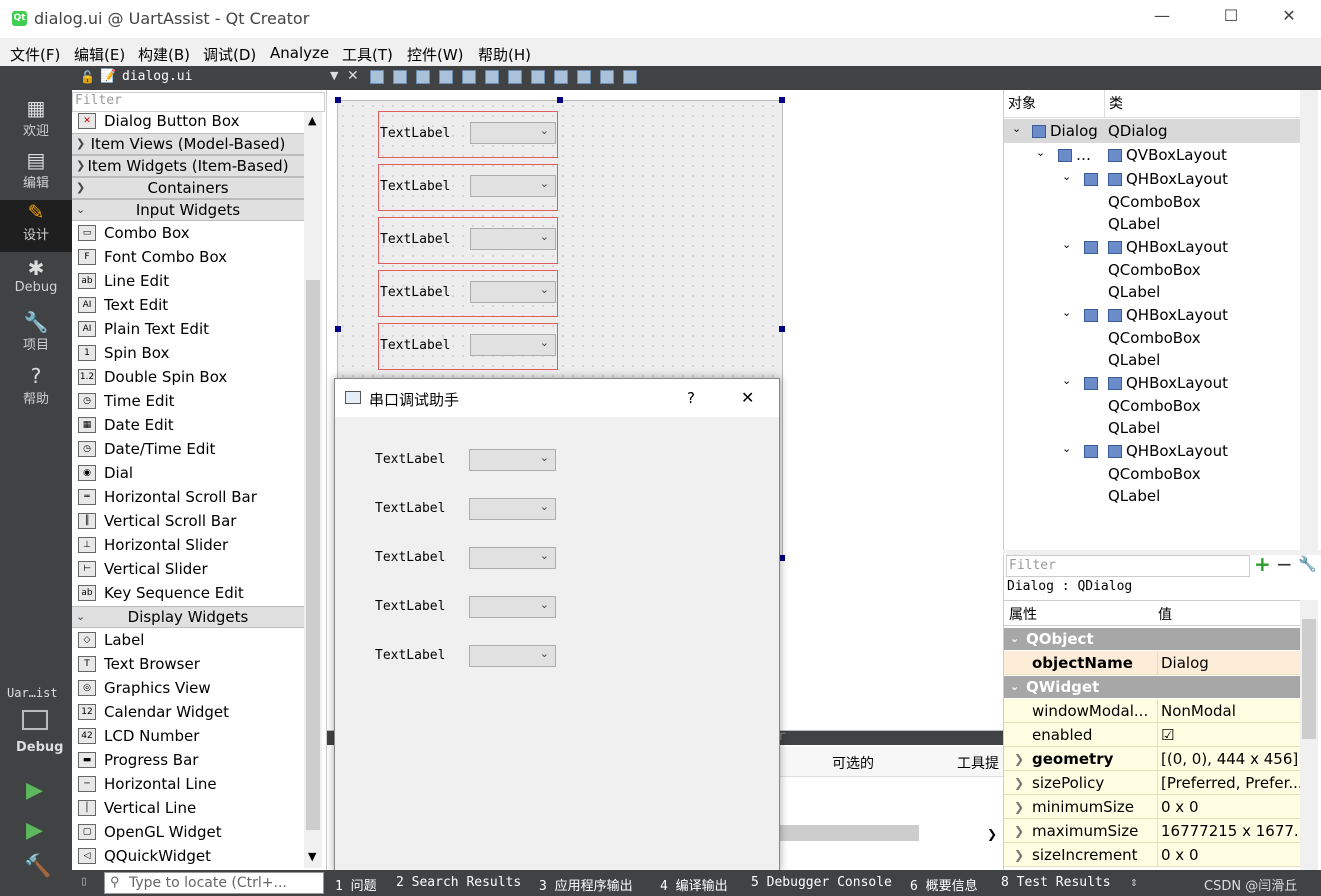  What do you see at coordinates (188, 856) in the screenshot?
I see `widget-item: ◁ QQuickWidget` at bounding box center [188, 856].